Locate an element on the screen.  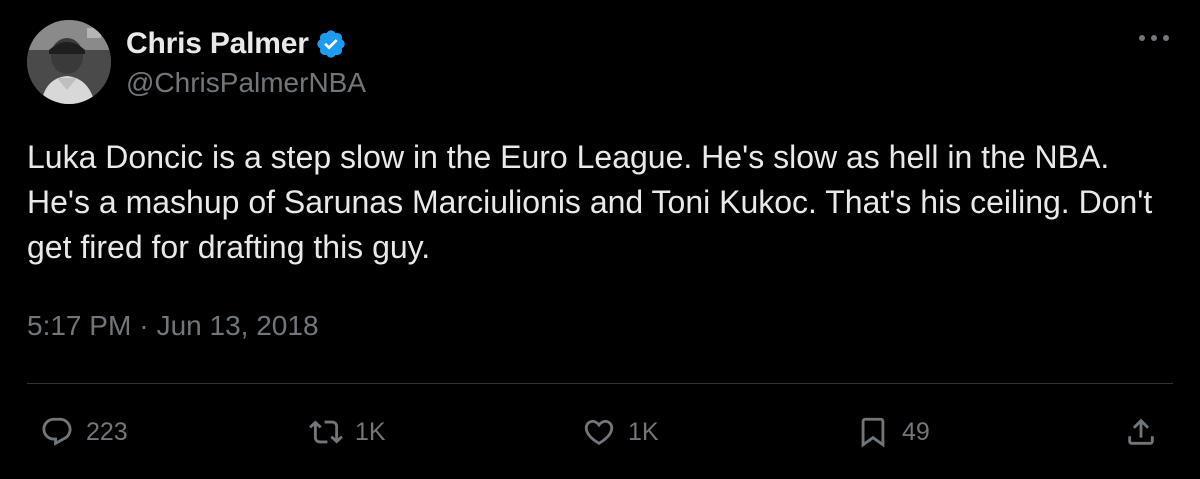
share-icon is located at coordinates (1141, 432).